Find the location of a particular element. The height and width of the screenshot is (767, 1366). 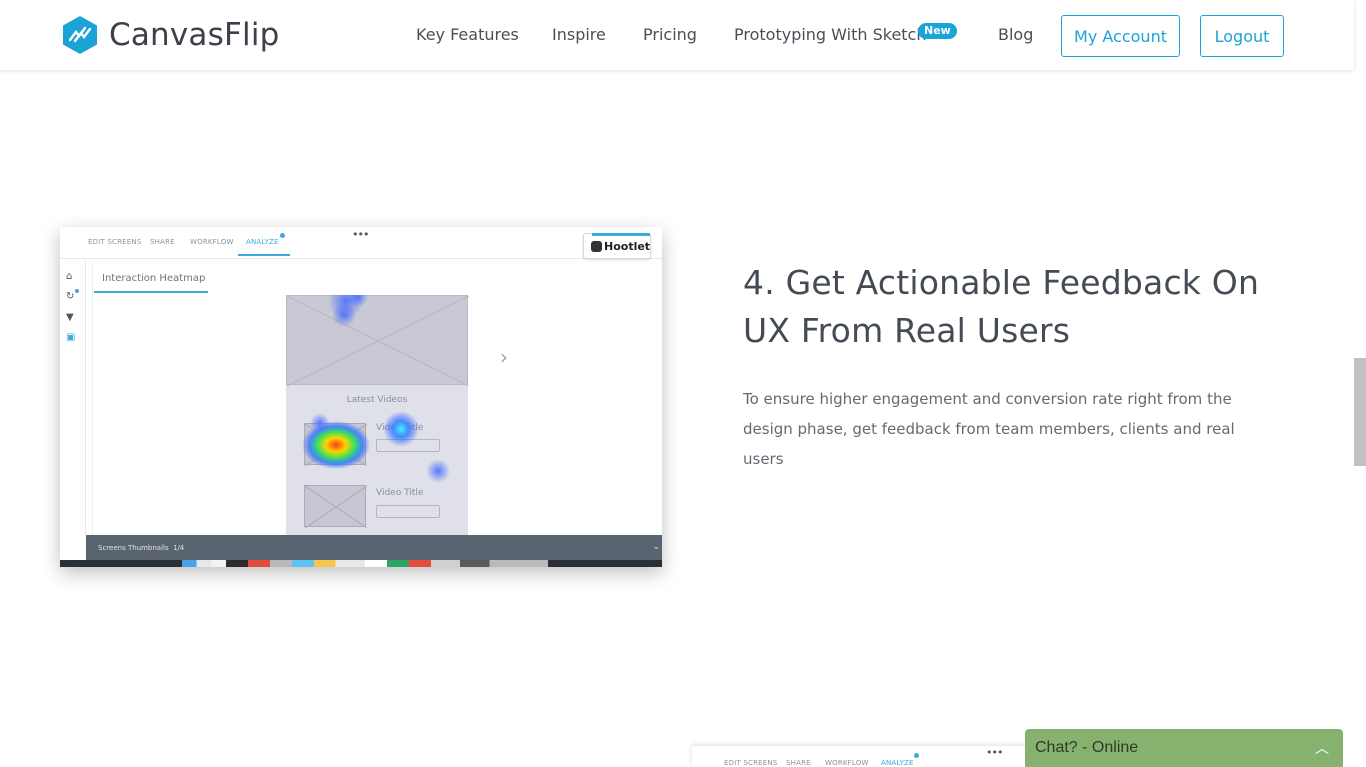

screenshot-tab-analyze: ANALYZE is located at coordinates (262, 242).